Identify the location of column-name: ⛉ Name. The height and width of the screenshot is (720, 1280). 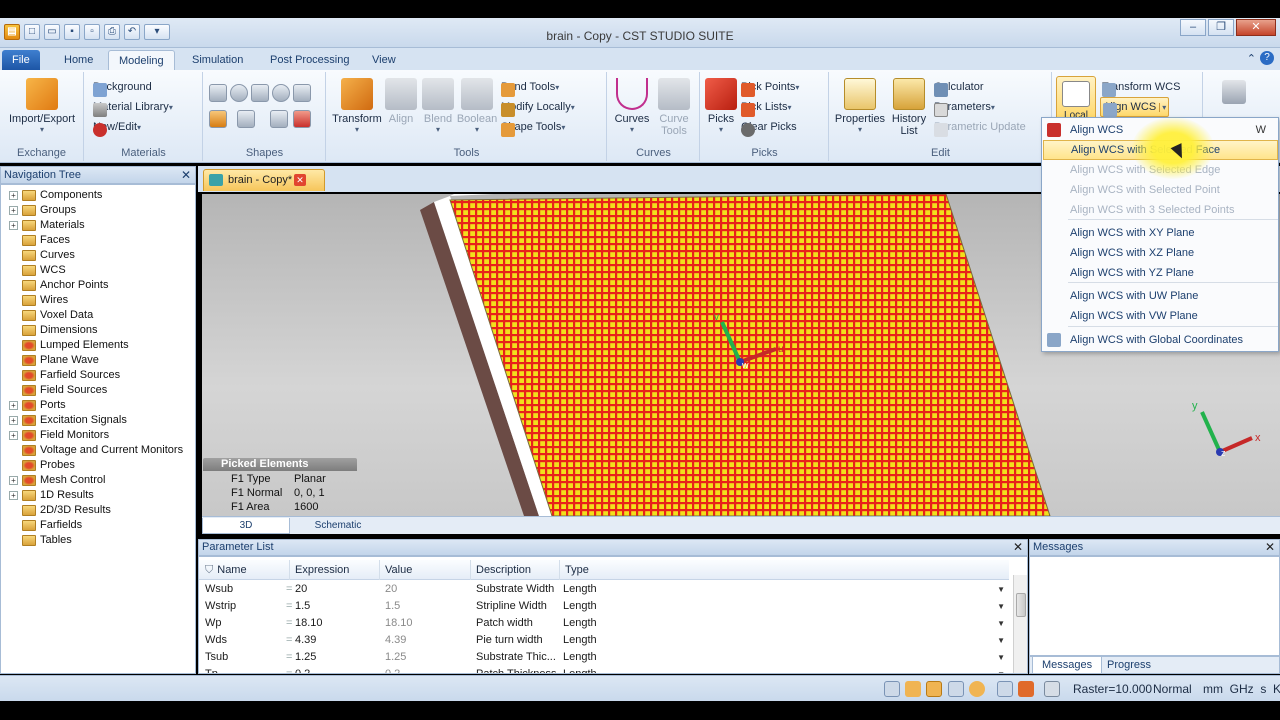
(244, 570).